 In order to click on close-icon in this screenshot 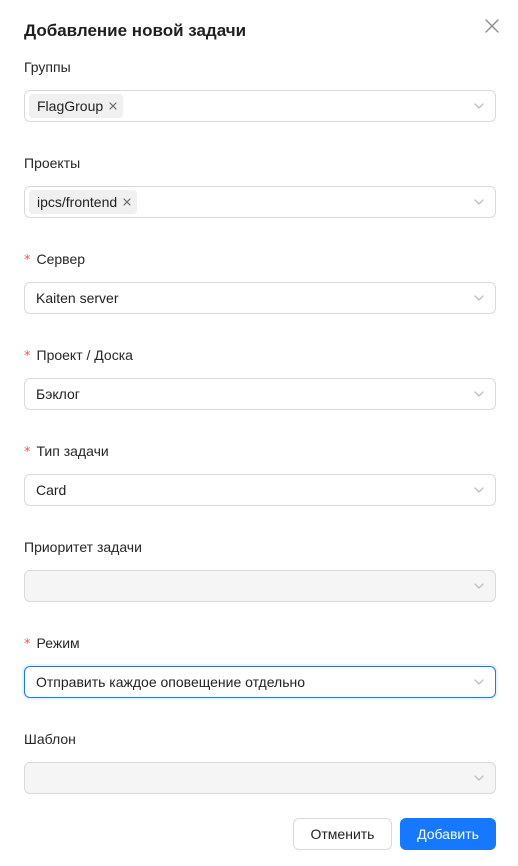, I will do `click(492, 26)`.